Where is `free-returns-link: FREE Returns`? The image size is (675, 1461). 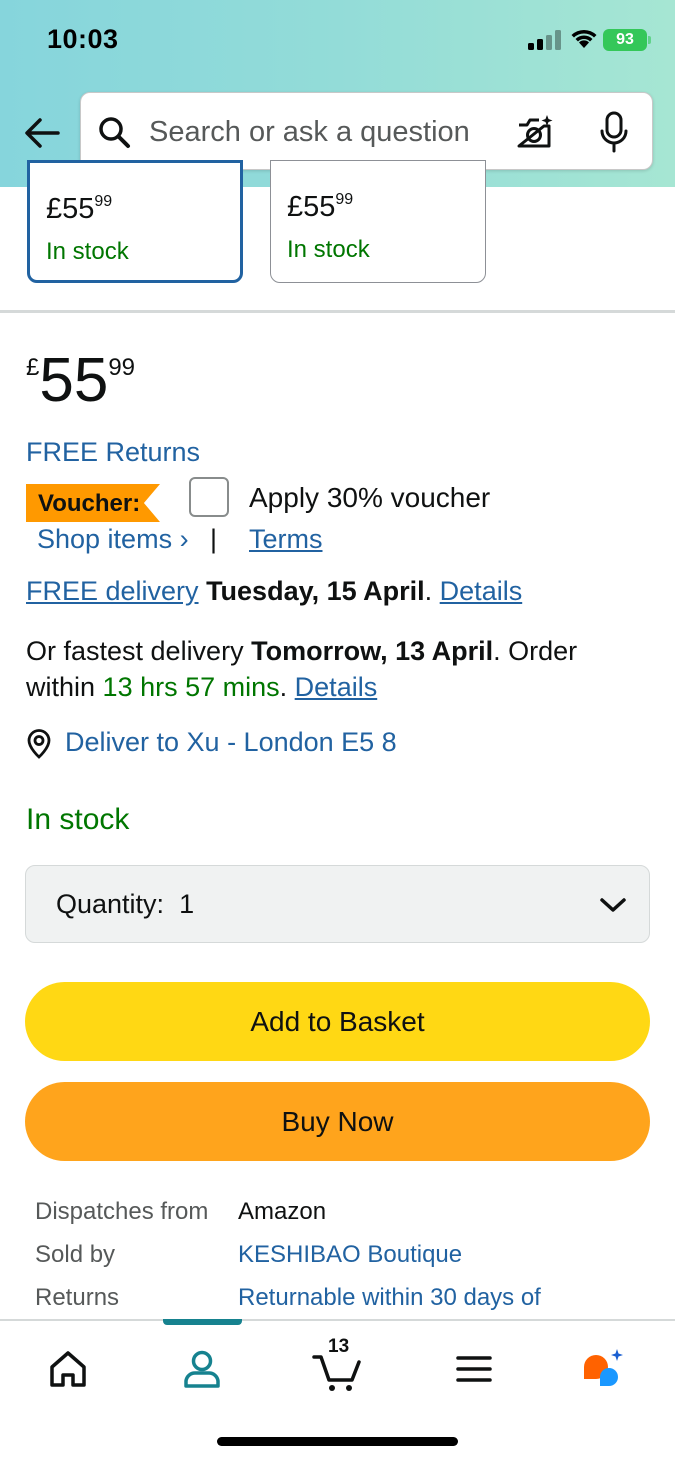 free-returns-link: FREE Returns is located at coordinates (113, 452).